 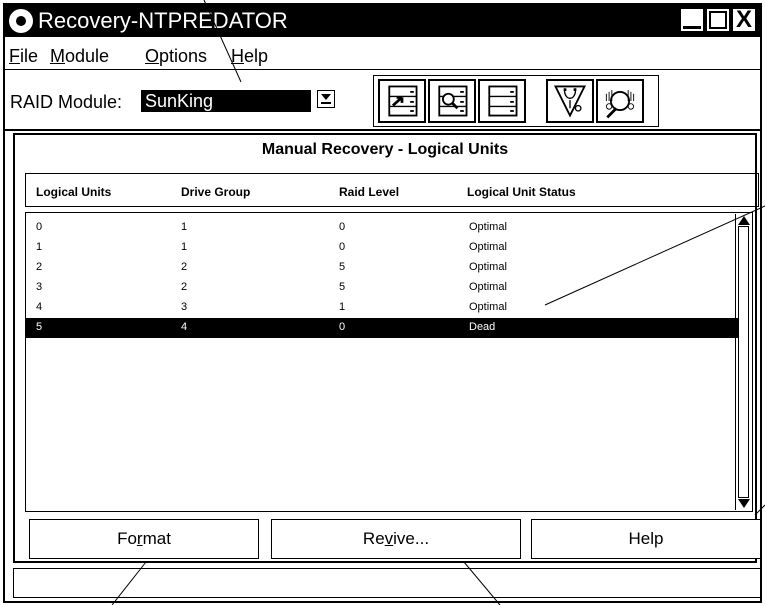 I want to click on list-item: 0 1 0 Optimal, so click(x=382, y=228).